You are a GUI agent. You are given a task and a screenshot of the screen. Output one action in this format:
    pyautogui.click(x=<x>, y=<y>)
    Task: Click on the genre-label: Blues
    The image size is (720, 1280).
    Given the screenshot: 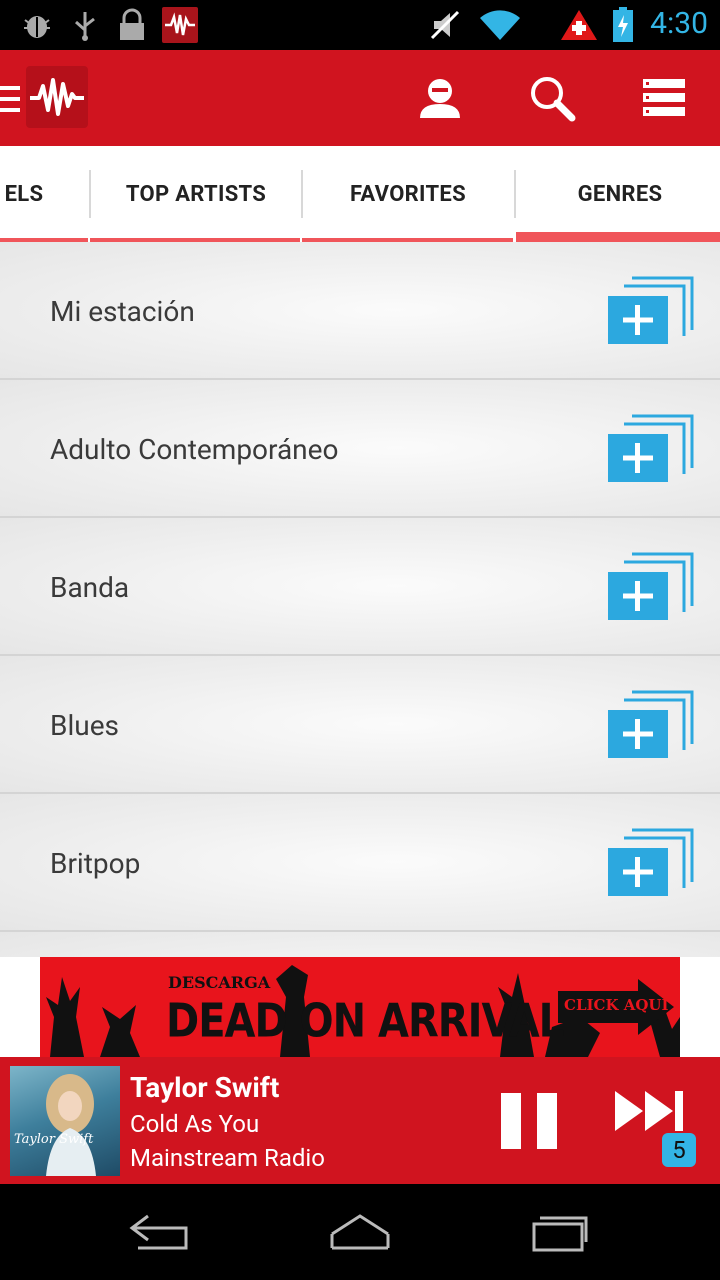 What is the action you would take?
    pyautogui.click(x=84, y=725)
    